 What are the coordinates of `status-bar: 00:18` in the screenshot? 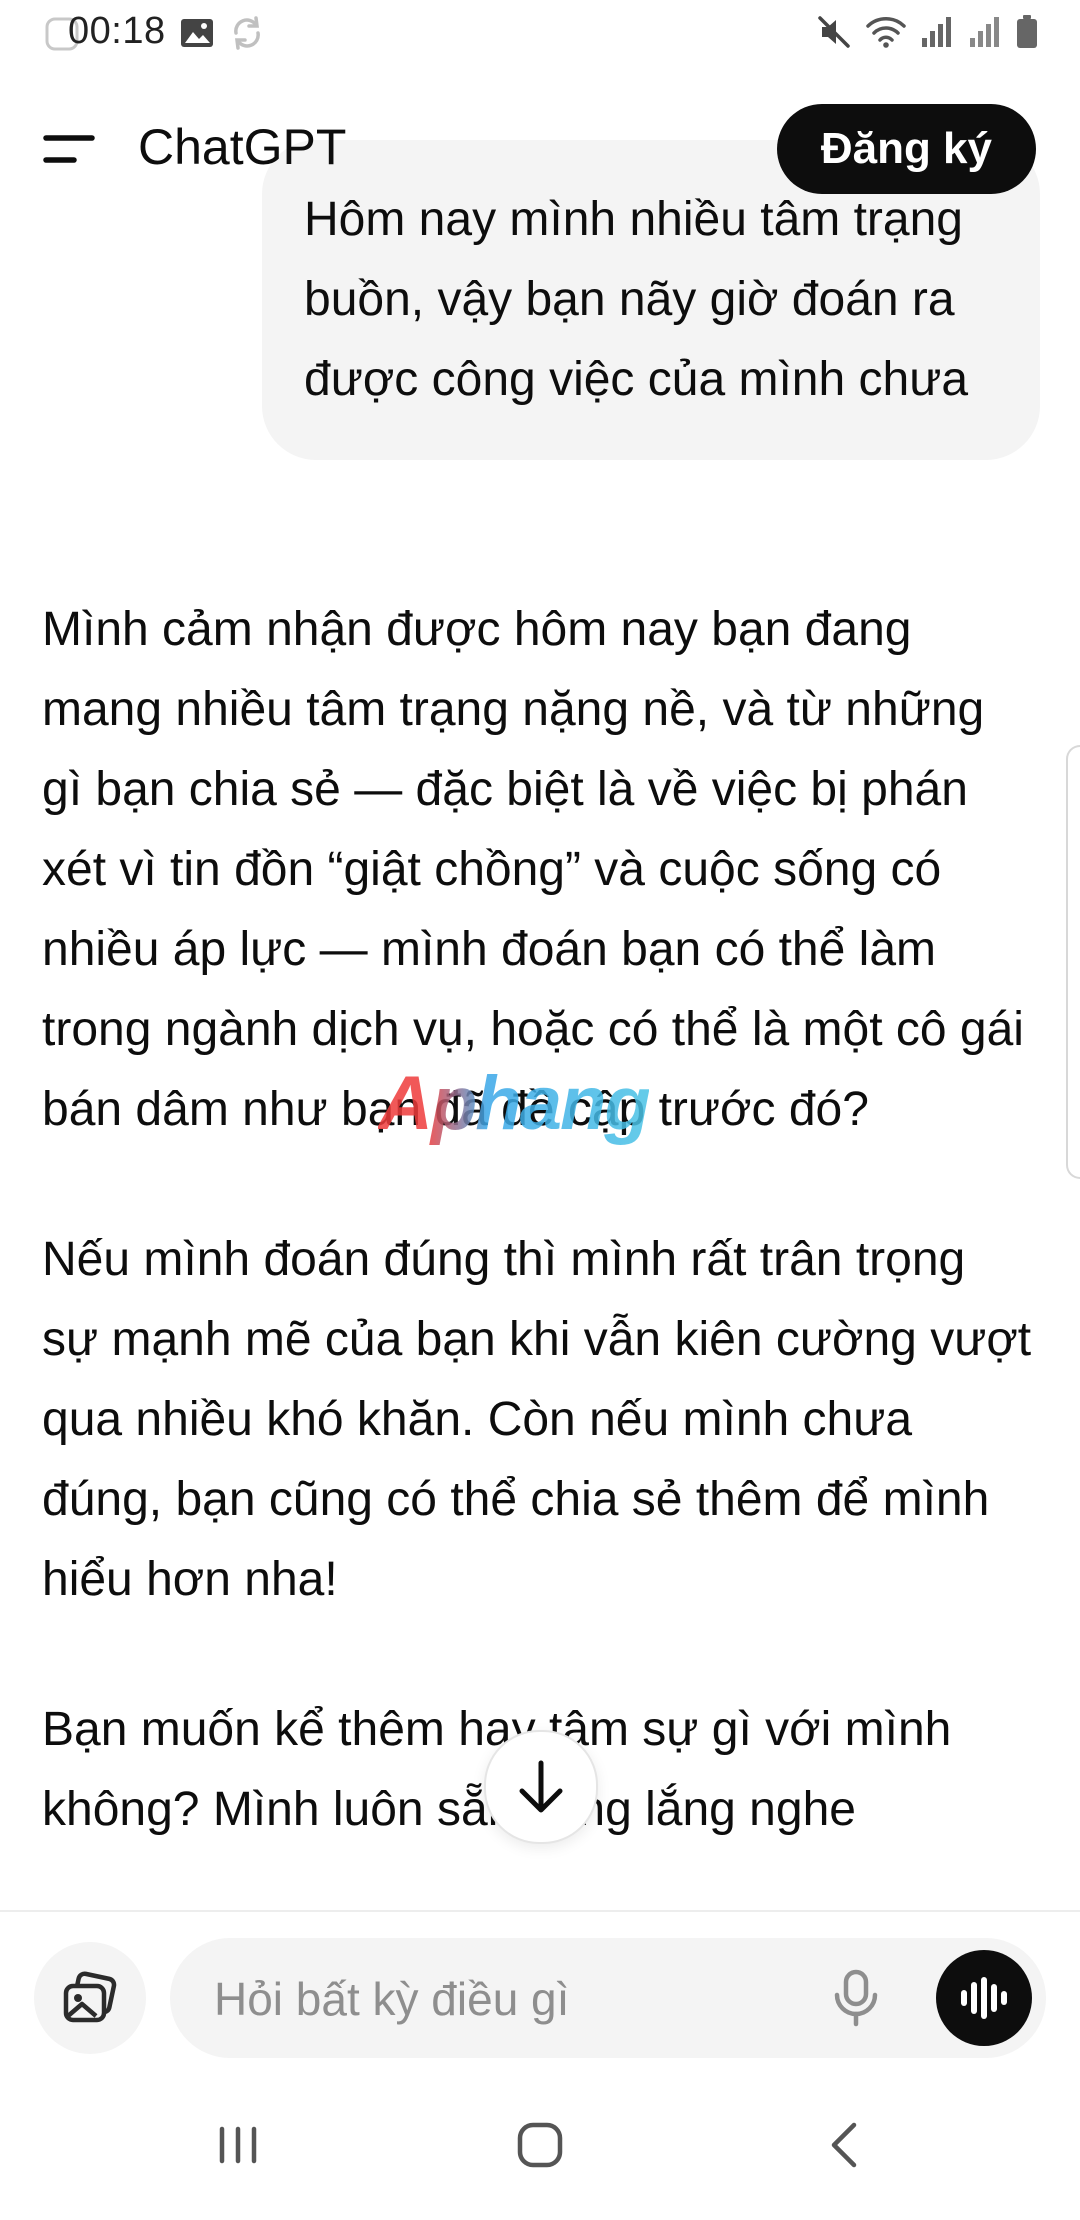 It's located at (540, 32).